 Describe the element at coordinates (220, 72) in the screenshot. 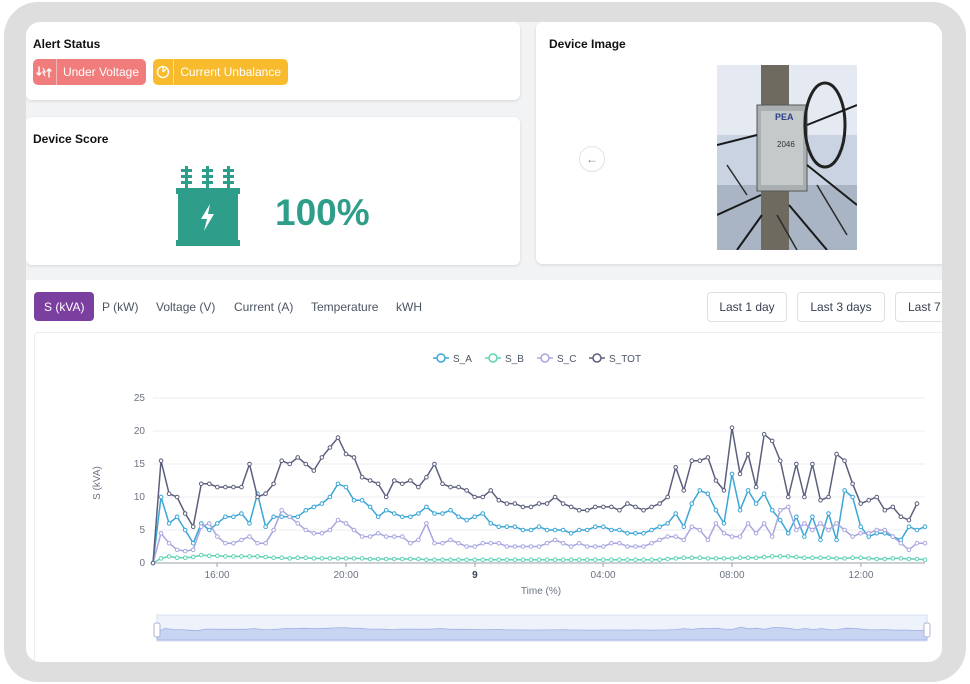

I see `current-unbalance-badge: Current Unbalance` at that location.